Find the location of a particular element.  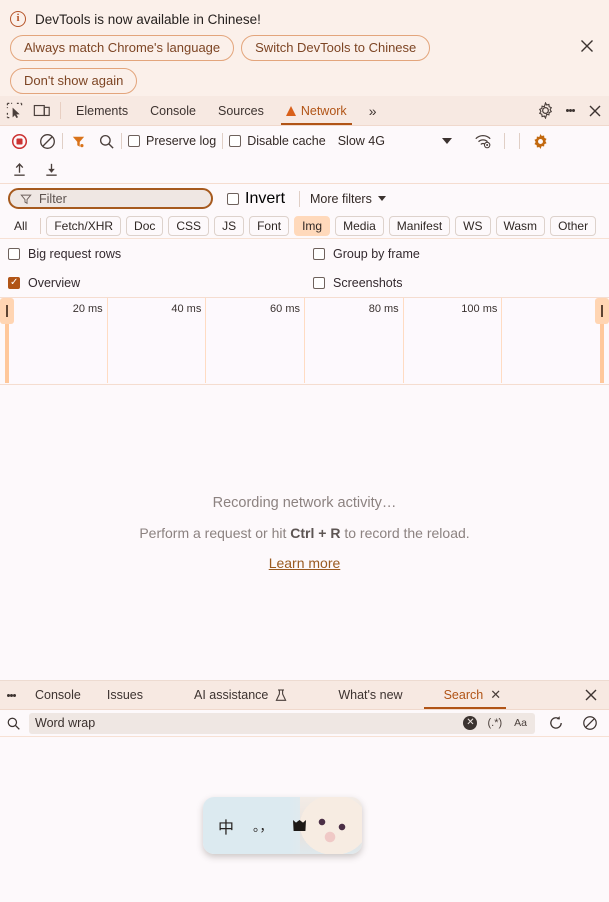

group-by-frame-checkbox: Group by frame is located at coordinates (366, 254).